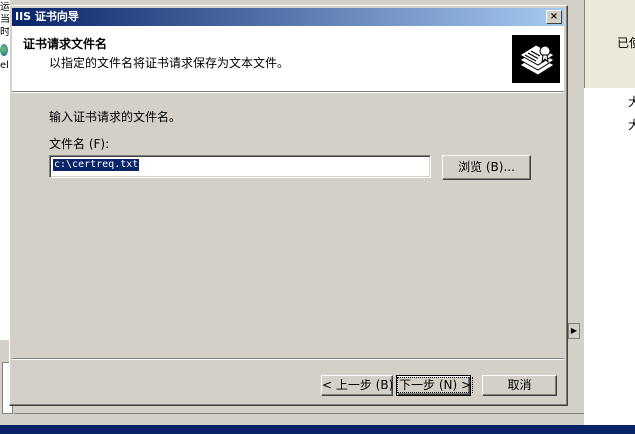  I want to click on background-right-header: 已使, so click(609, 44).